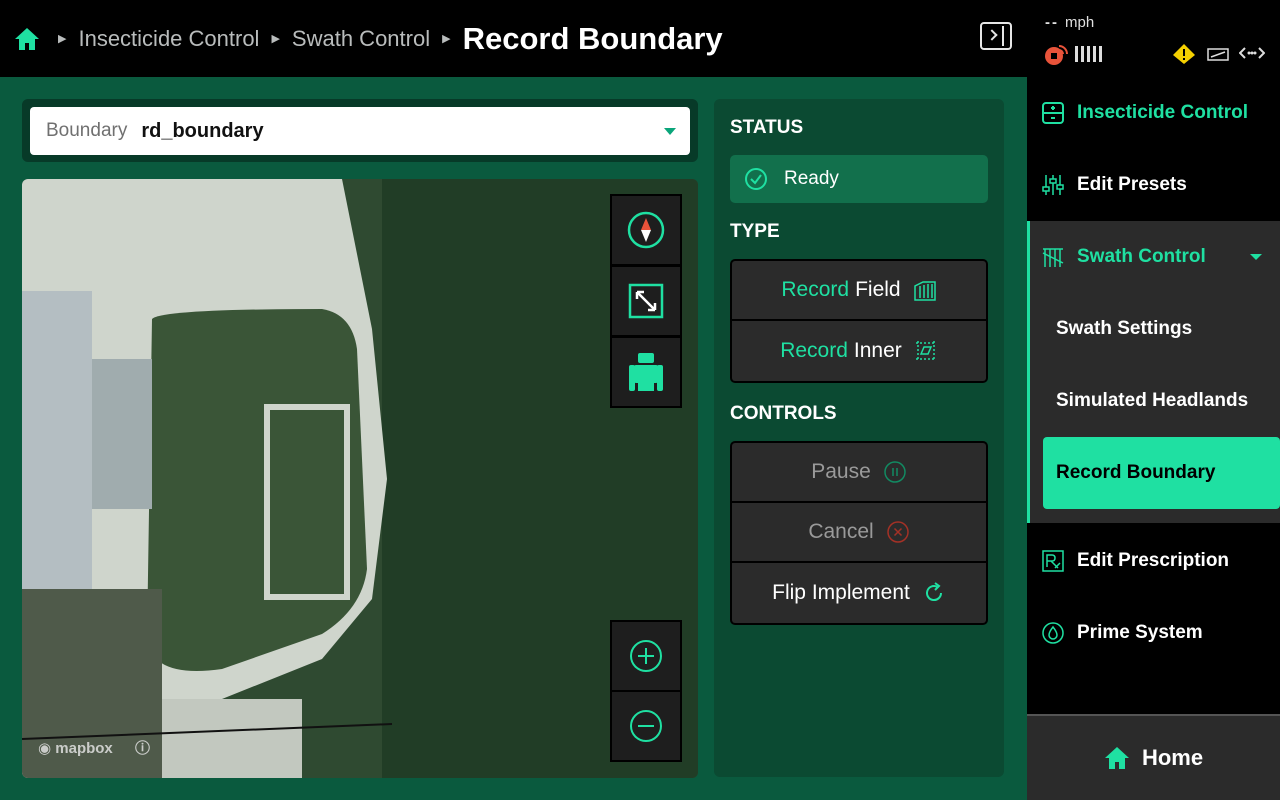 The height and width of the screenshot is (800, 1280). What do you see at coordinates (897, 532) in the screenshot?
I see `cancel-icon` at bounding box center [897, 532].